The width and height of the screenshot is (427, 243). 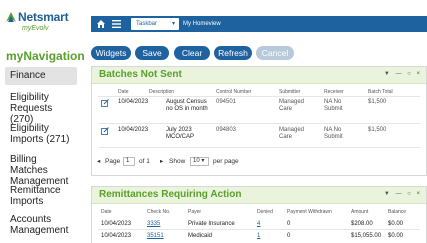 I want to click on pager-of-label: of 1, so click(x=144, y=161).